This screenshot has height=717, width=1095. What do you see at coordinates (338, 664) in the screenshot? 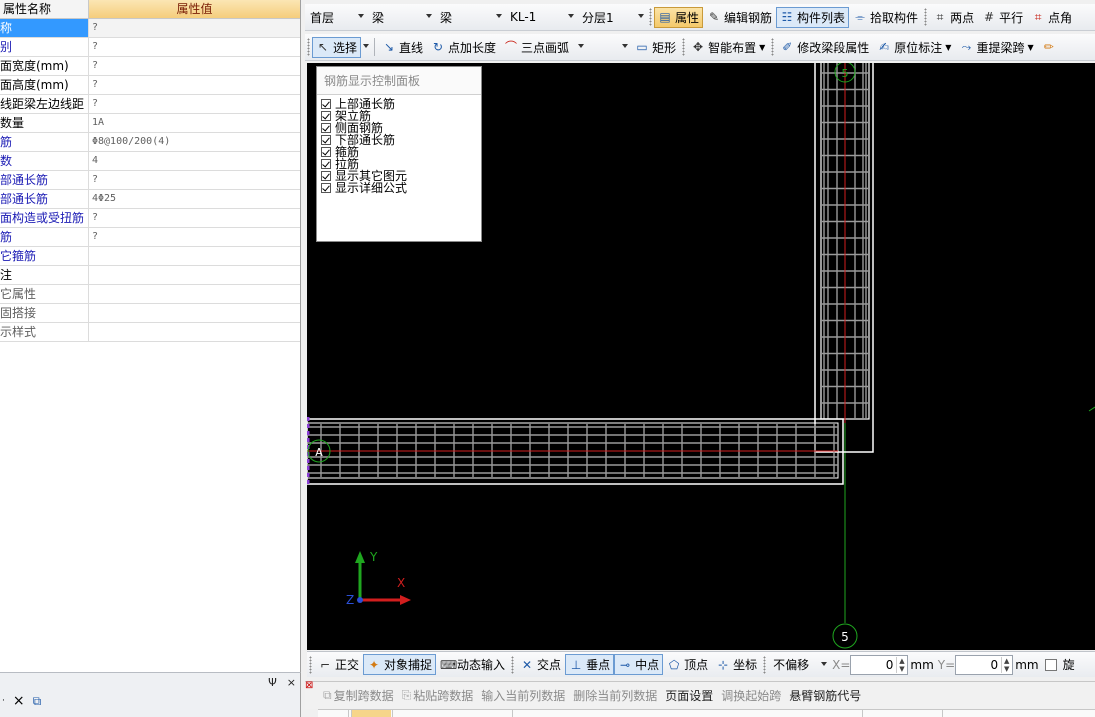
I see `ortho-button: ⌐ 正交` at bounding box center [338, 664].